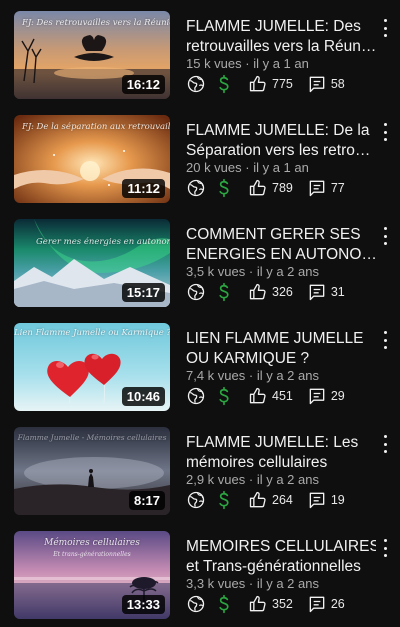 This screenshot has height=627, width=400. What do you see at coordinates (92, 554) in the screenshot?
I see `thumbnail-subcaption: Et trans-générationnelles` at bounding box center [92, 554].